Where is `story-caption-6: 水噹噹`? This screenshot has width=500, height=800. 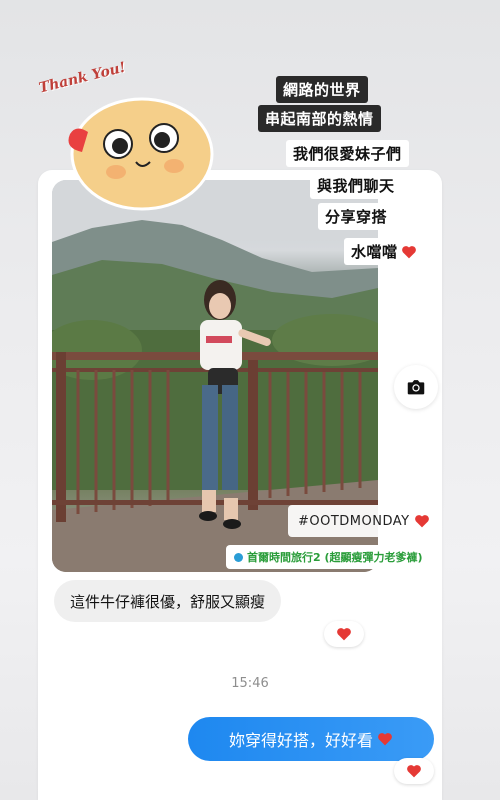 story-caption-6: 水噹噹 is located at coordinates (384, 251).